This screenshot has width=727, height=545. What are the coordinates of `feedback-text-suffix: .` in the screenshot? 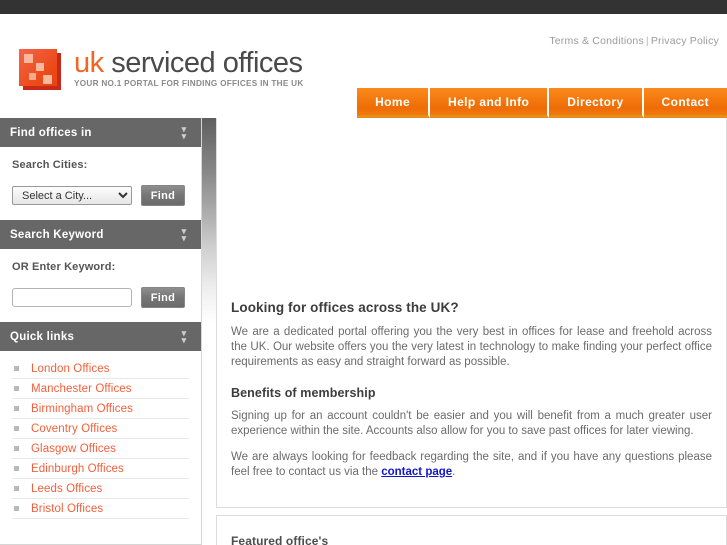 It's located at (454, 472).